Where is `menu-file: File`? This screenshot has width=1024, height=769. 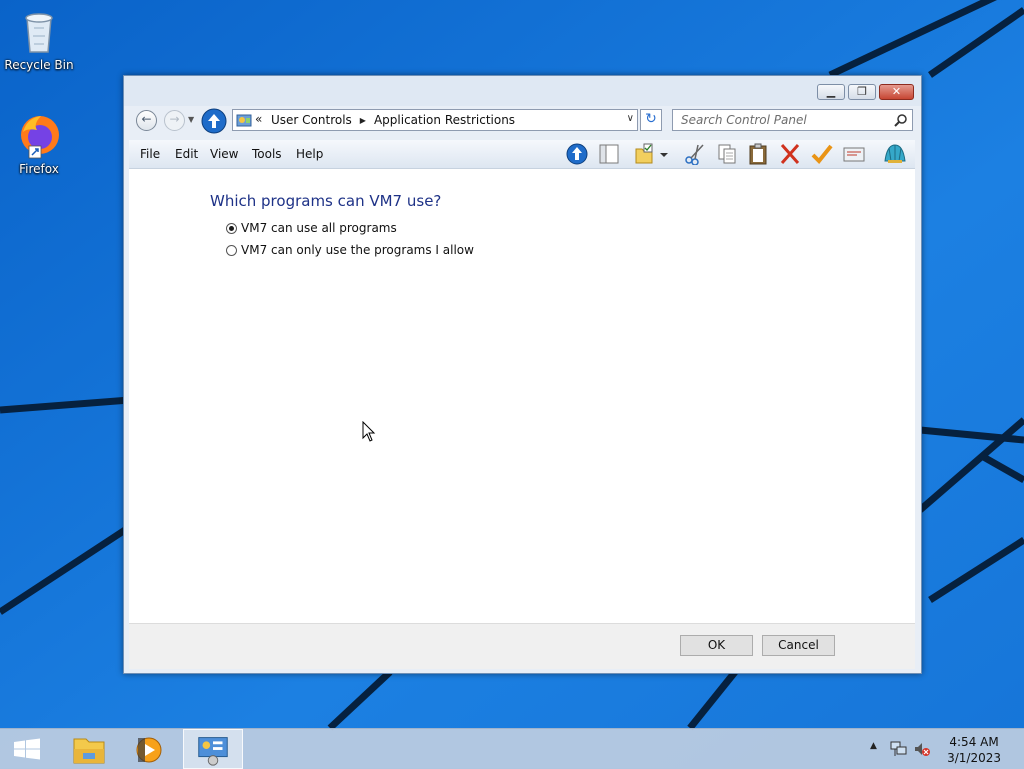
menu-file: File is located at coordinates (150, 154).